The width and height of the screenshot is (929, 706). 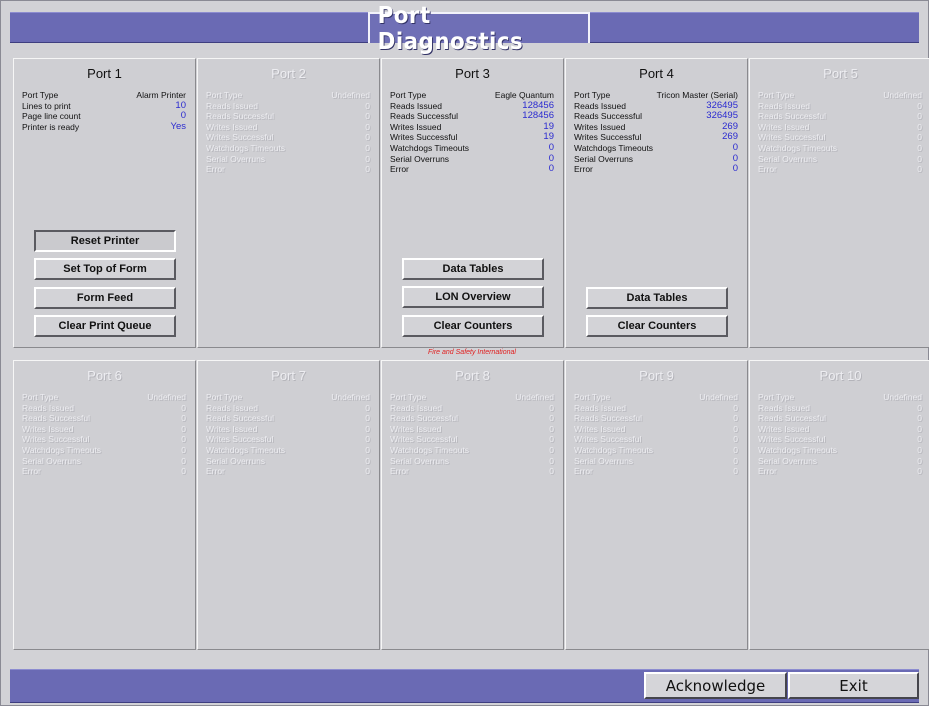 I want to click on port-title: Port 5, so click(x=840, y=73).